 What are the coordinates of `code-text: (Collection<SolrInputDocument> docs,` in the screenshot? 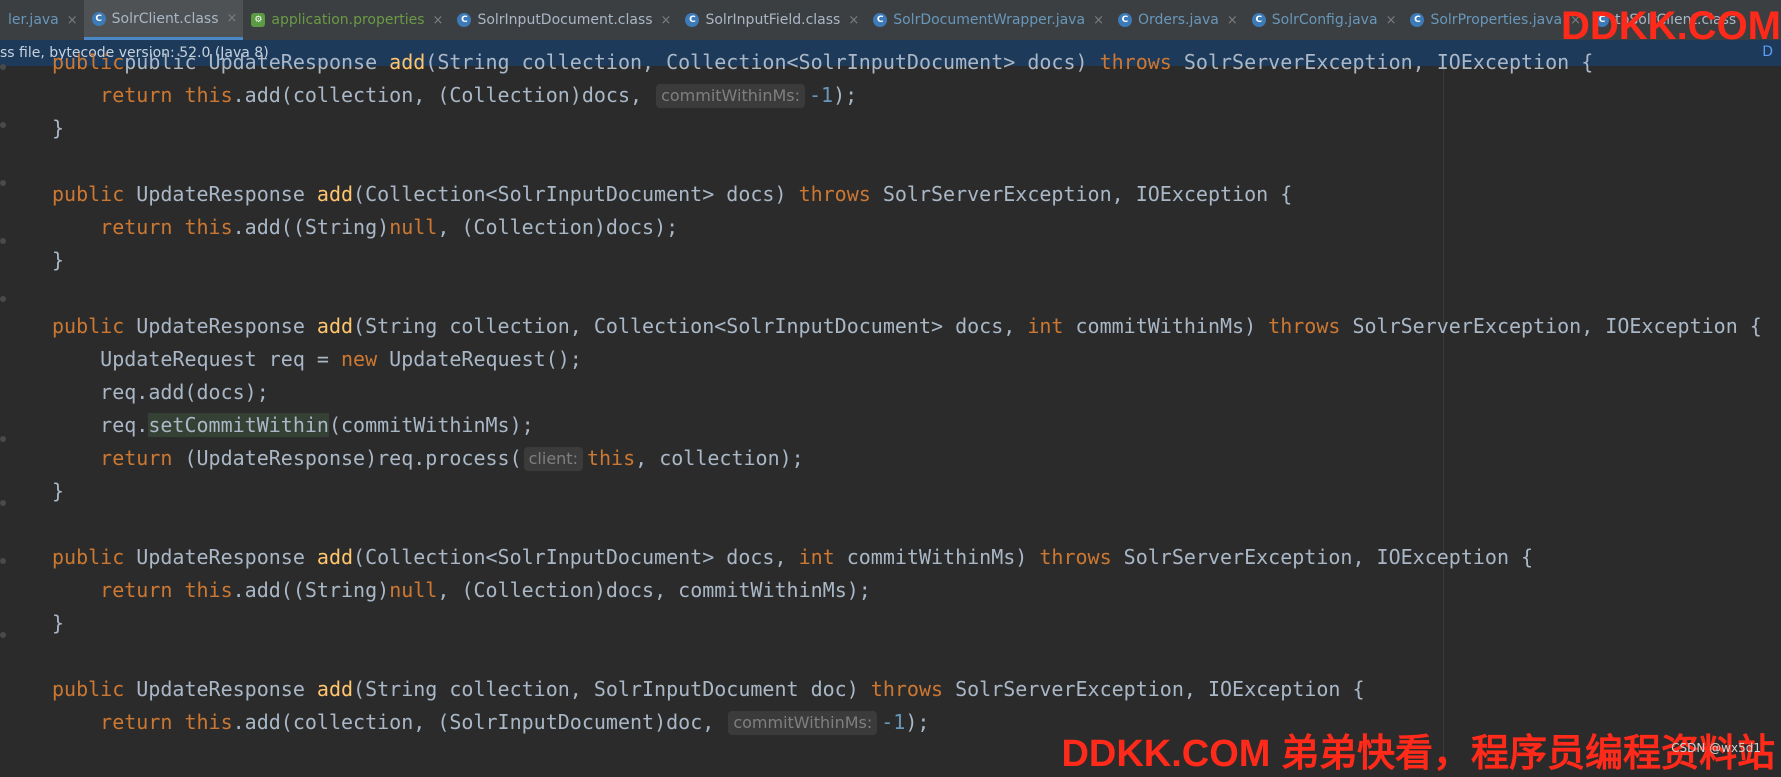 It's located at (576, 557).